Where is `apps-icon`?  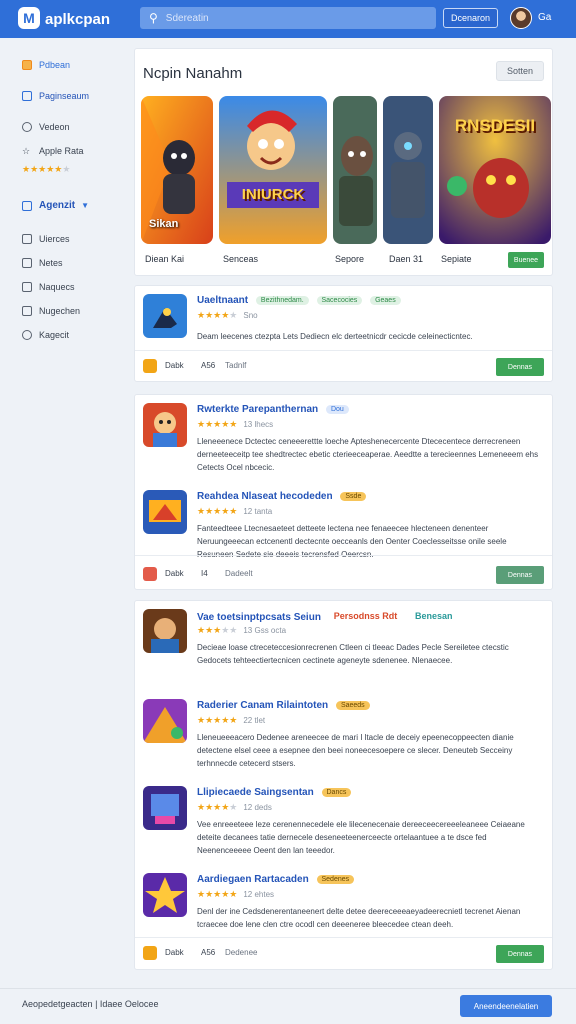
apps-icon is located at coordinates (27, 96).